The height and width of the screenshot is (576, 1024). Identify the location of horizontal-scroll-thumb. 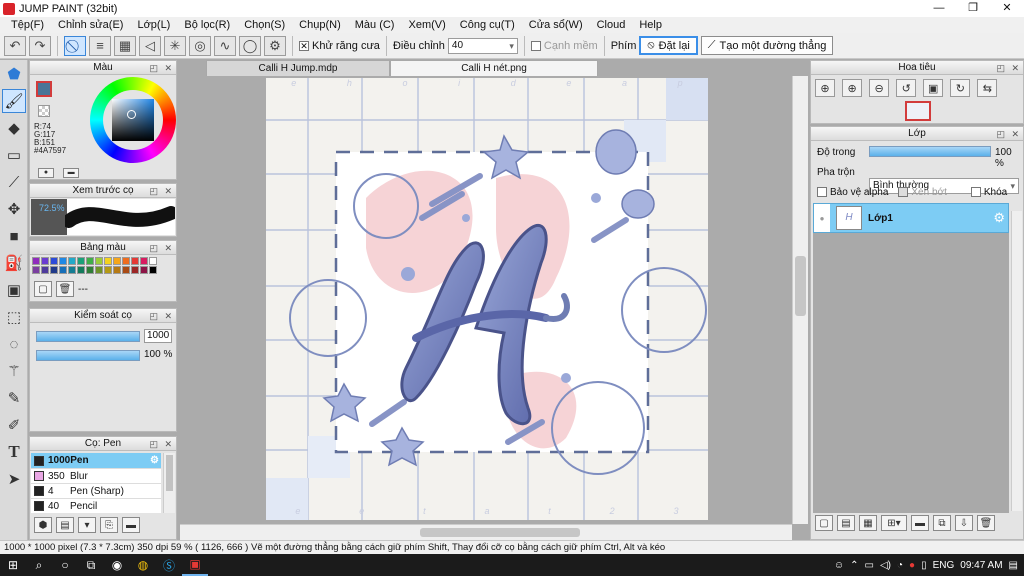
(500, 532).